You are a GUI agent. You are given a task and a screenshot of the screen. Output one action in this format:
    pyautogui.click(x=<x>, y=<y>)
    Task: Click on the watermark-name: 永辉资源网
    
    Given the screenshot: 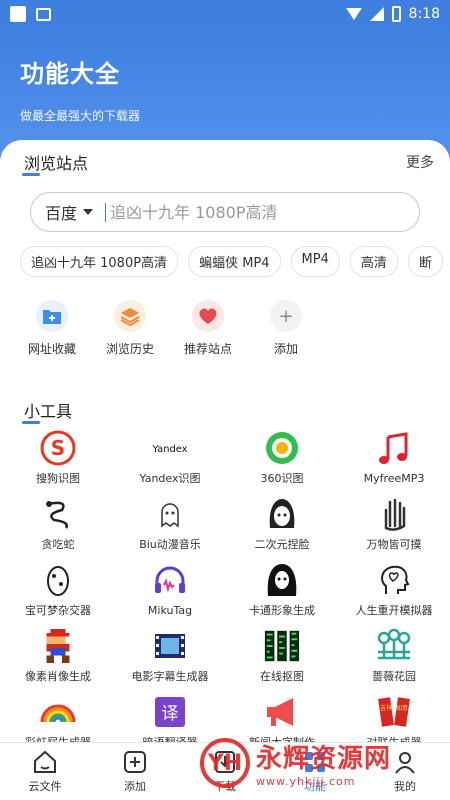 What is the action you would take?
    pyautogui.click(x=324, y=759)
    